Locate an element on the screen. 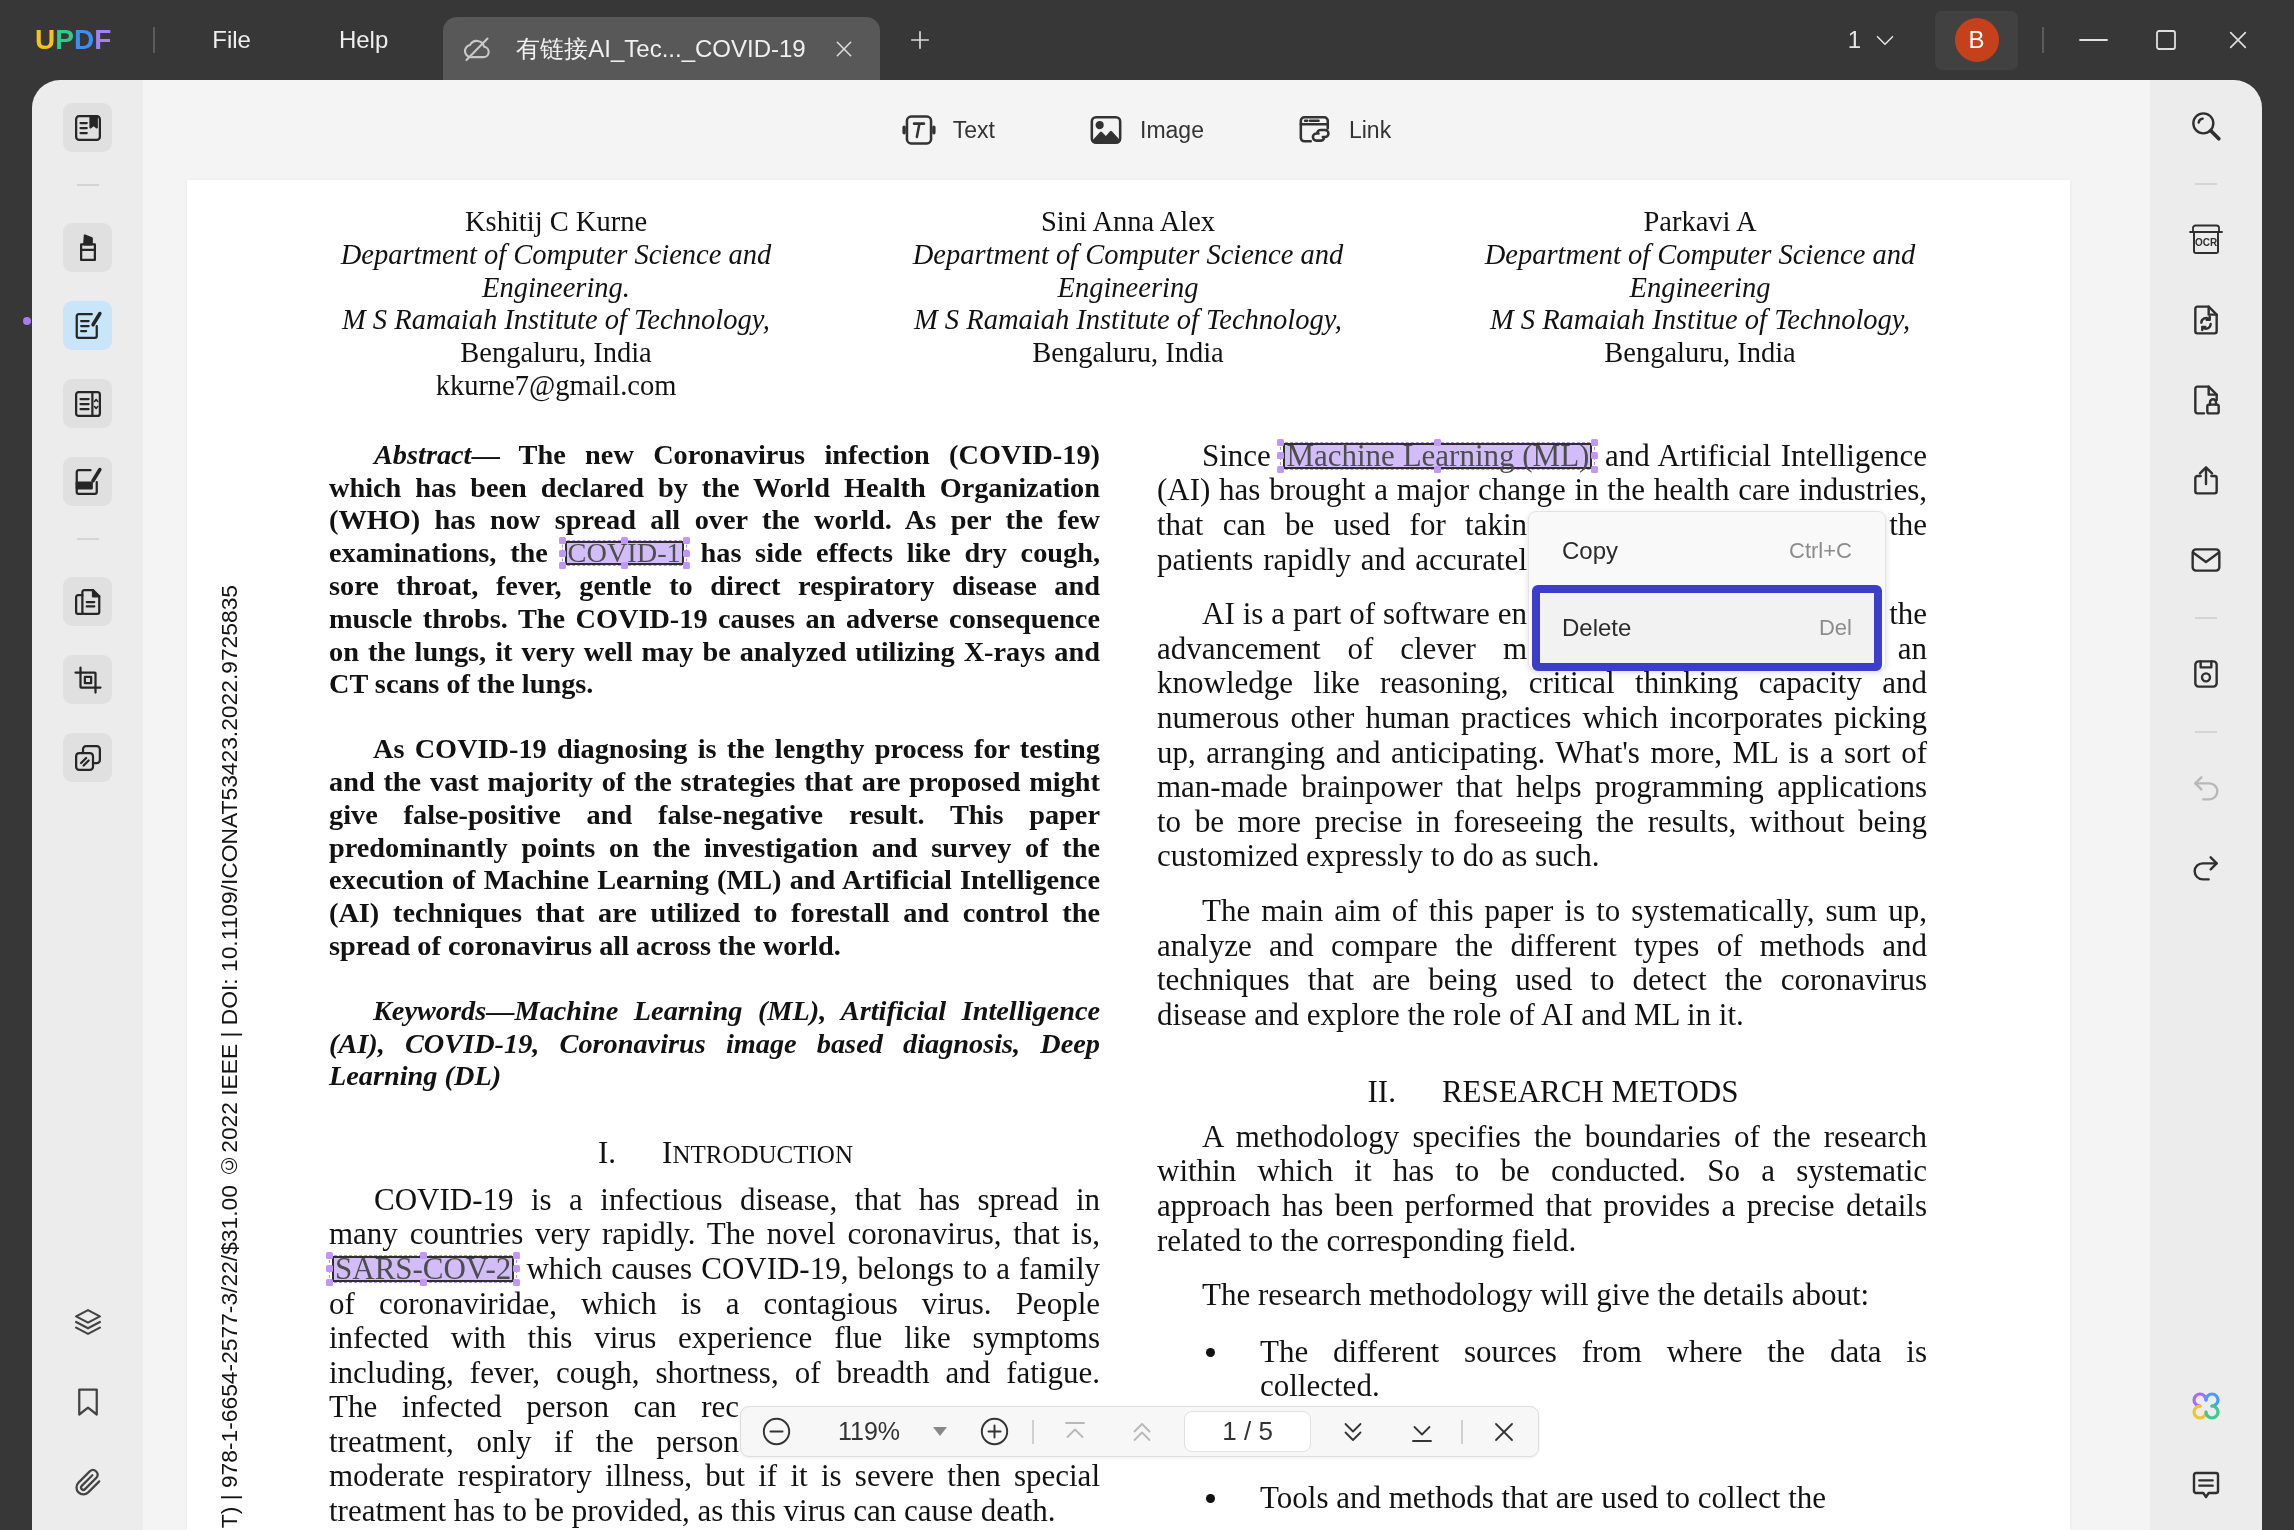 This screenshot has height=1530, width=2294. body-text: AI is a part of software en is located at coordinates (1364, 614).